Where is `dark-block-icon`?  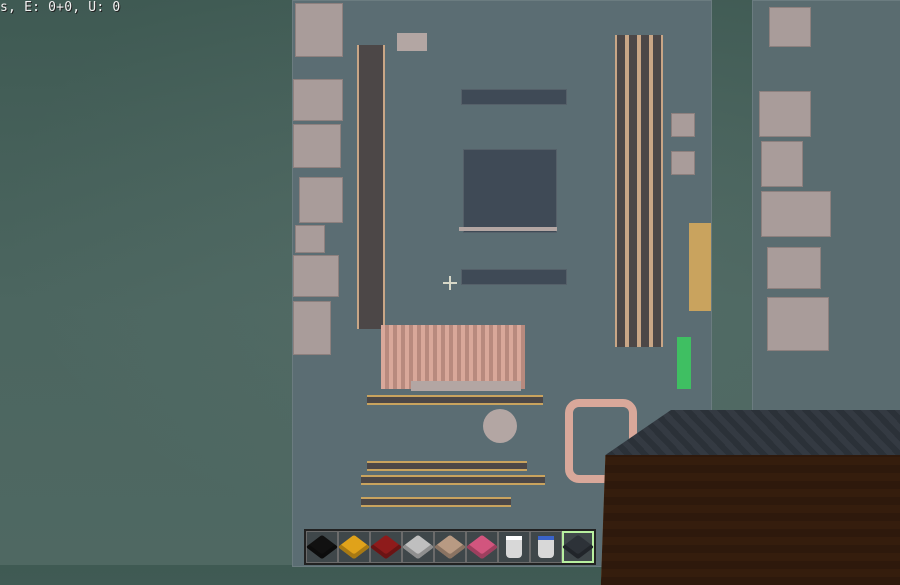 dark-block-icon is located at coordinates (578, 547).